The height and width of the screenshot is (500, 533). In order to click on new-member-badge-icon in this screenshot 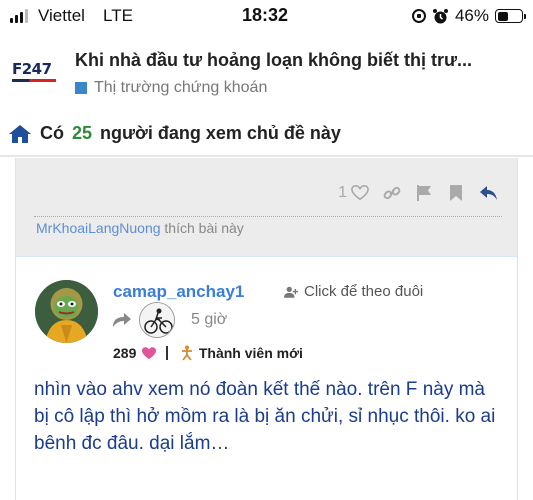, I will do `click(186, 353)`.